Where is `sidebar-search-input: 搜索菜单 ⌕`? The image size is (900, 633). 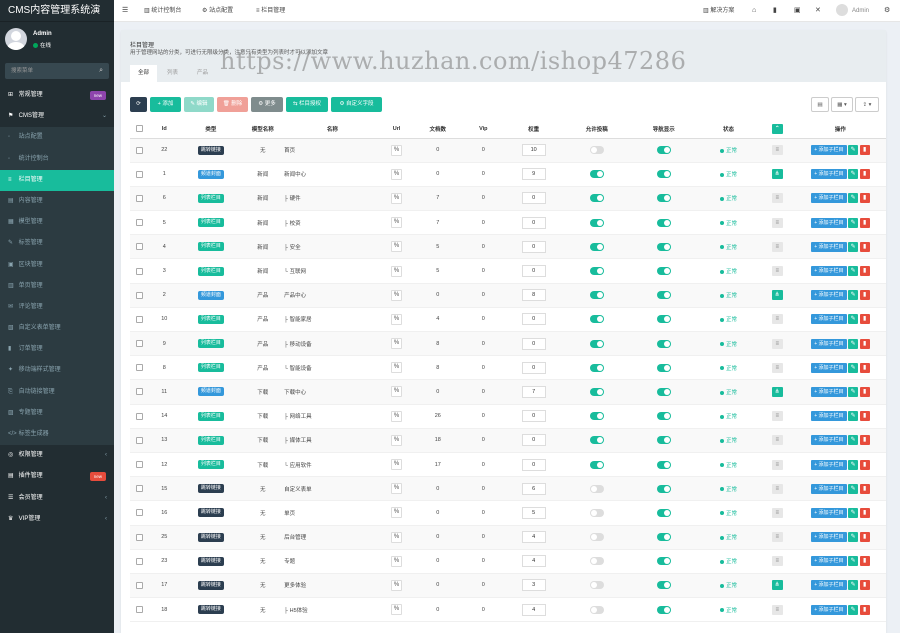
sidebar-search-input: 搜索菜单 ⌕ is located at coordinates (57, 71).